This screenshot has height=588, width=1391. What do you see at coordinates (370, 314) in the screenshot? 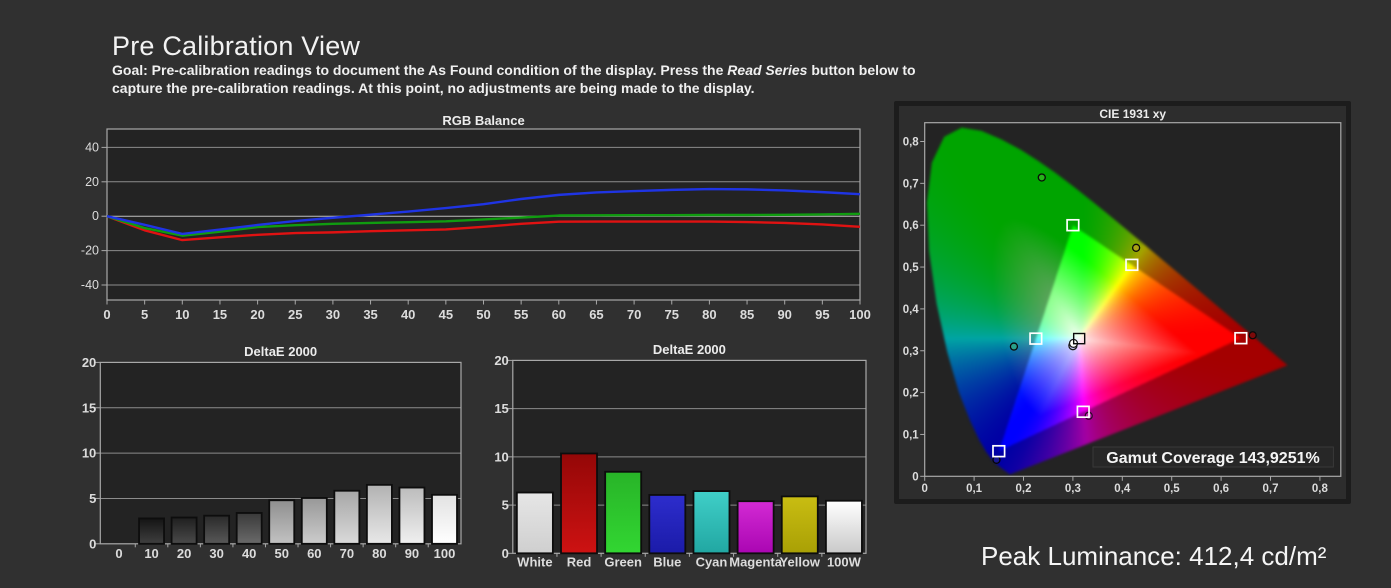
I see `svg-text: 35` at bounding box center [370, 314].